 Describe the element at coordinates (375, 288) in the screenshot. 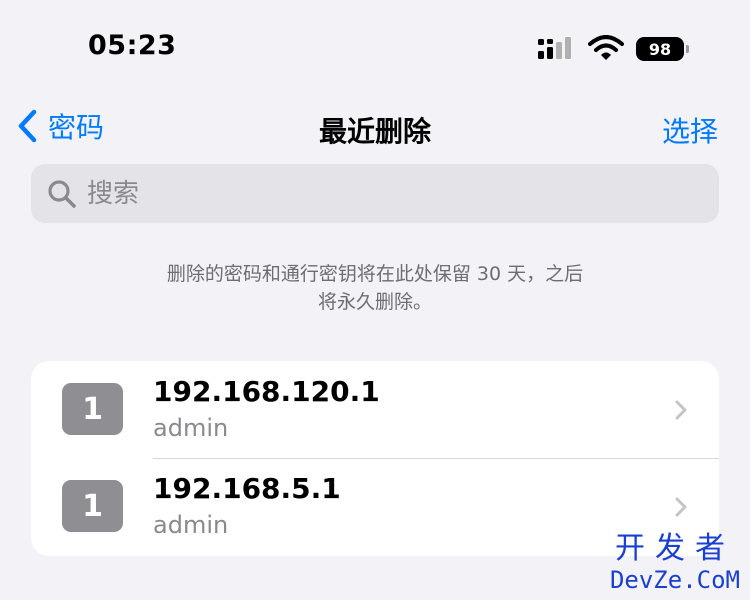

I see `deletion-info-text: 删除的密码和通行密钥将在此处保留 30 天，之后 将永久删除。` at that location.